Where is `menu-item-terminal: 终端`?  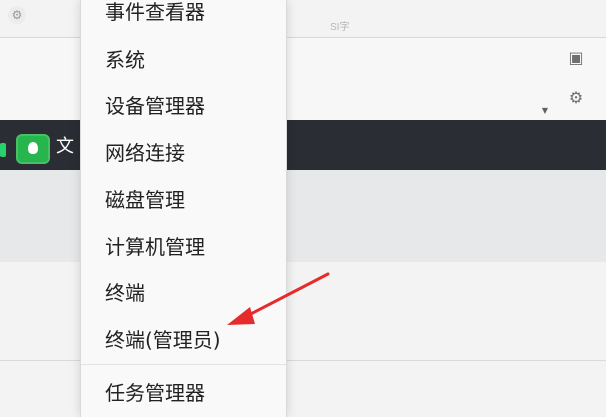 menu-item-terminal: 终端 is located at coordinates (183, 293).